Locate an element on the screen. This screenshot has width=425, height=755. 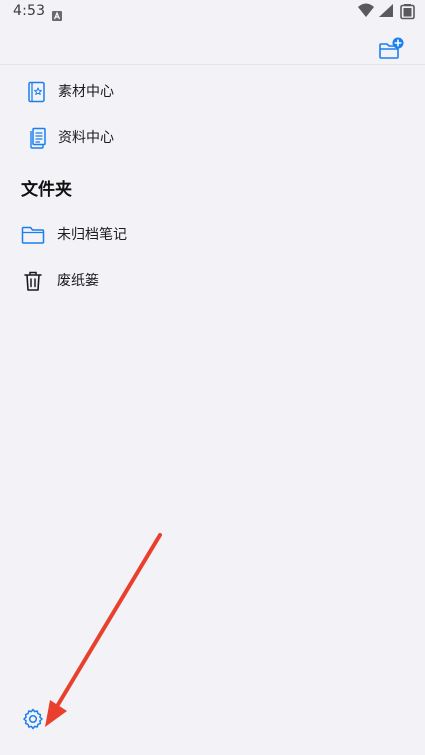
android-a-icon is located at coordinates (57, 15).